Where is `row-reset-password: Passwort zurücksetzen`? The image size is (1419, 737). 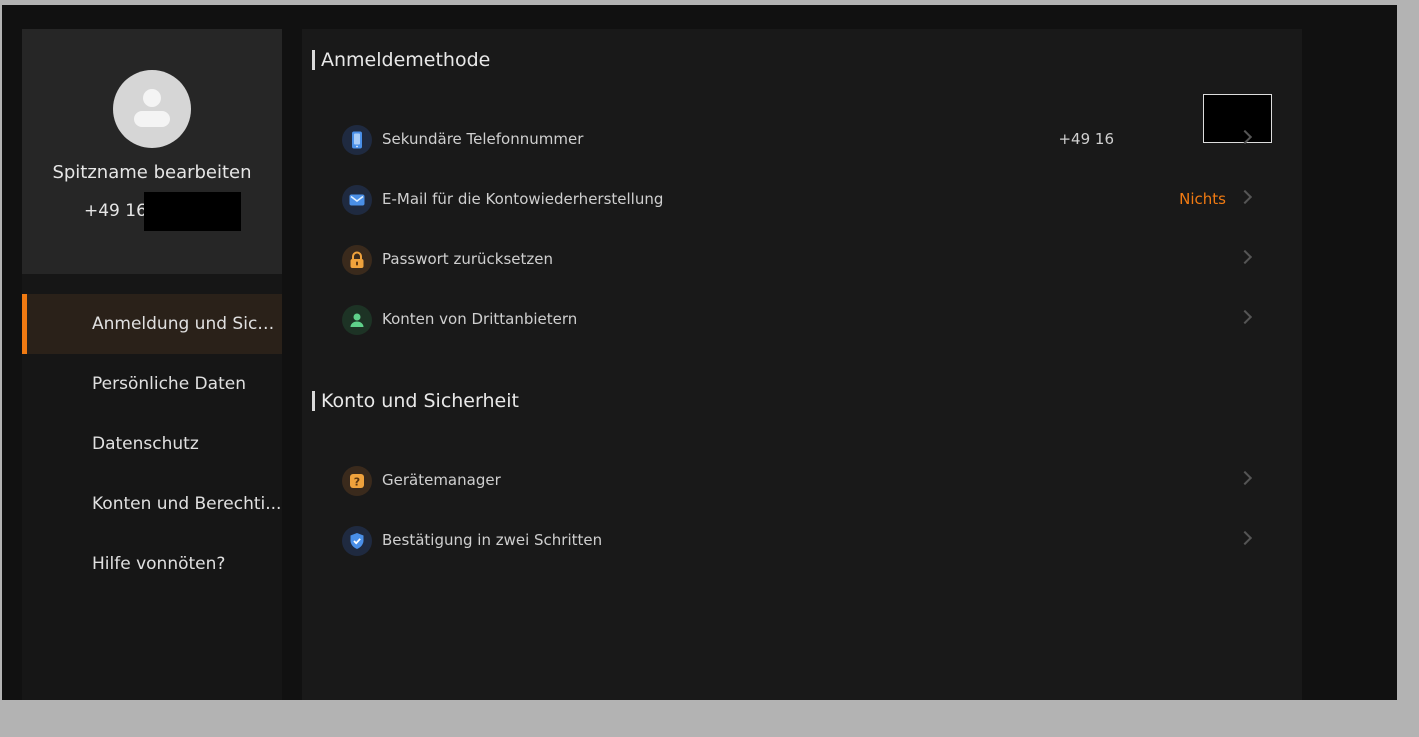 row-reset-password: Passwort zurücksetzen is located at coordinates (797, 260).